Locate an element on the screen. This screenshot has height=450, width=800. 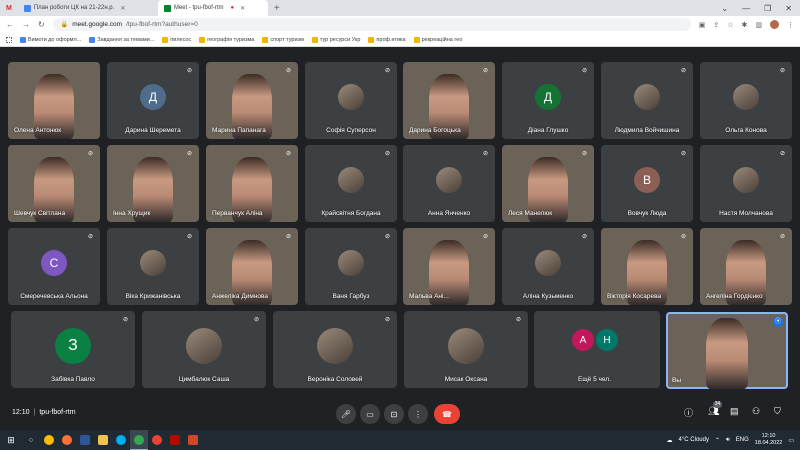
participant-tile: ⊘ Ваня Гарбуз is located at coordinates (351, 266).